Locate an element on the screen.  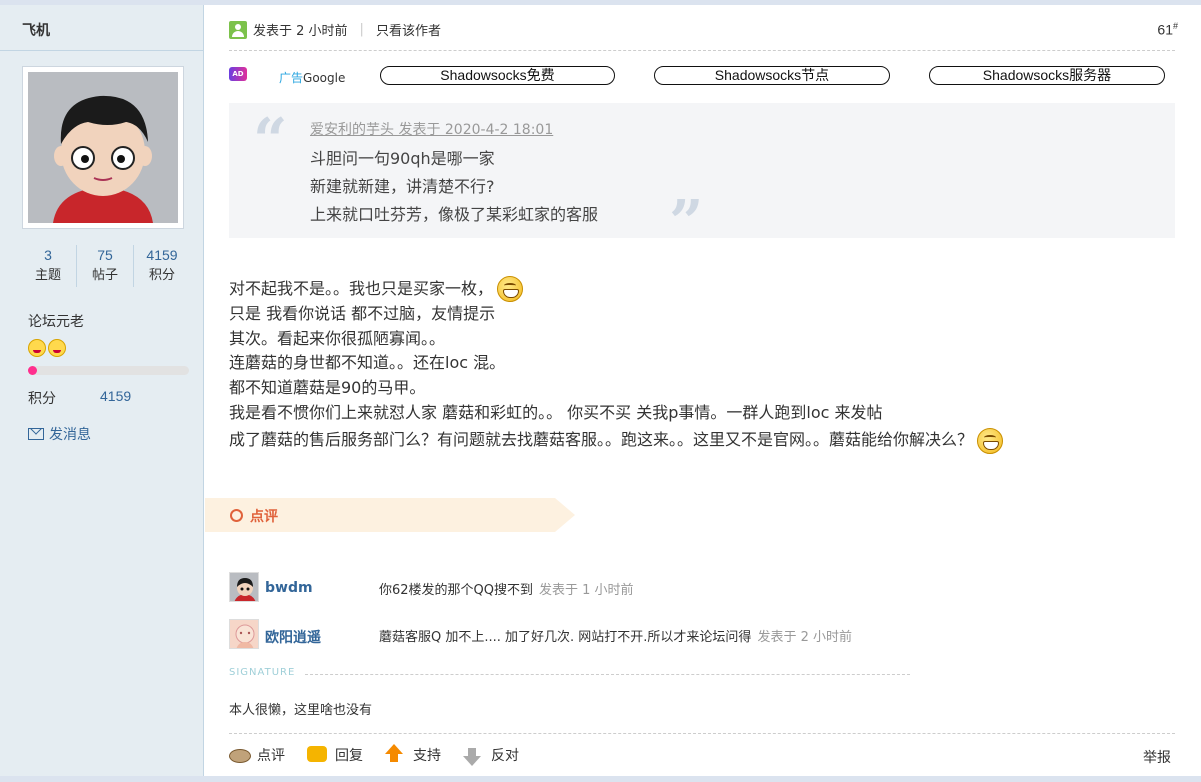
comment-section-header: 点评 is located at coordinates (390, 515).